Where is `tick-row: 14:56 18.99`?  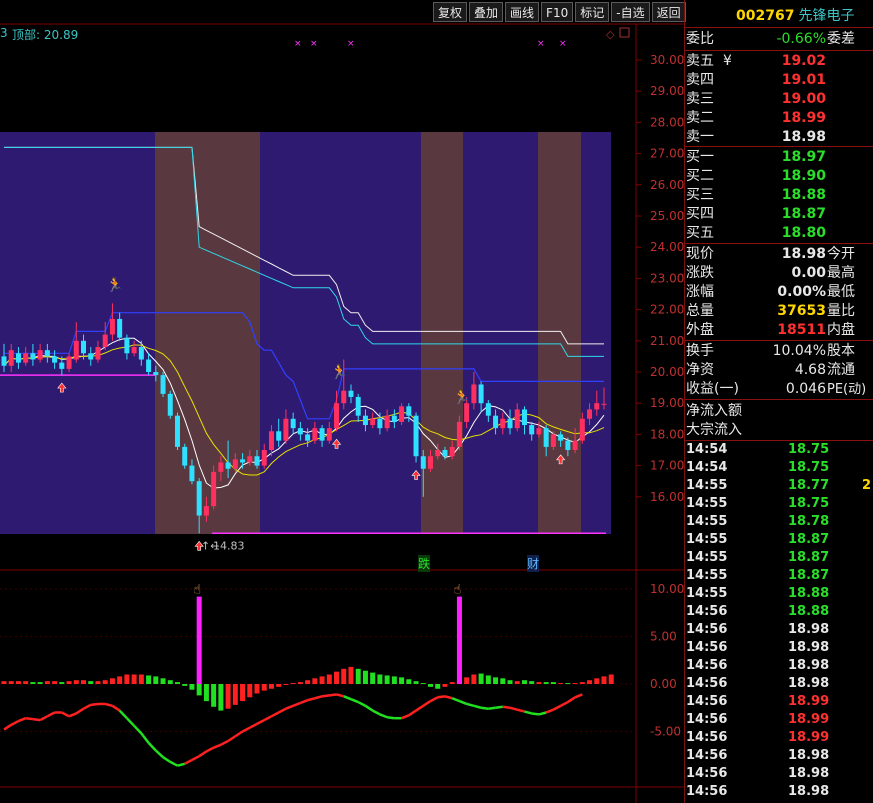
tick-row: 14:56 18.99 is located at coordinates (779, 702).